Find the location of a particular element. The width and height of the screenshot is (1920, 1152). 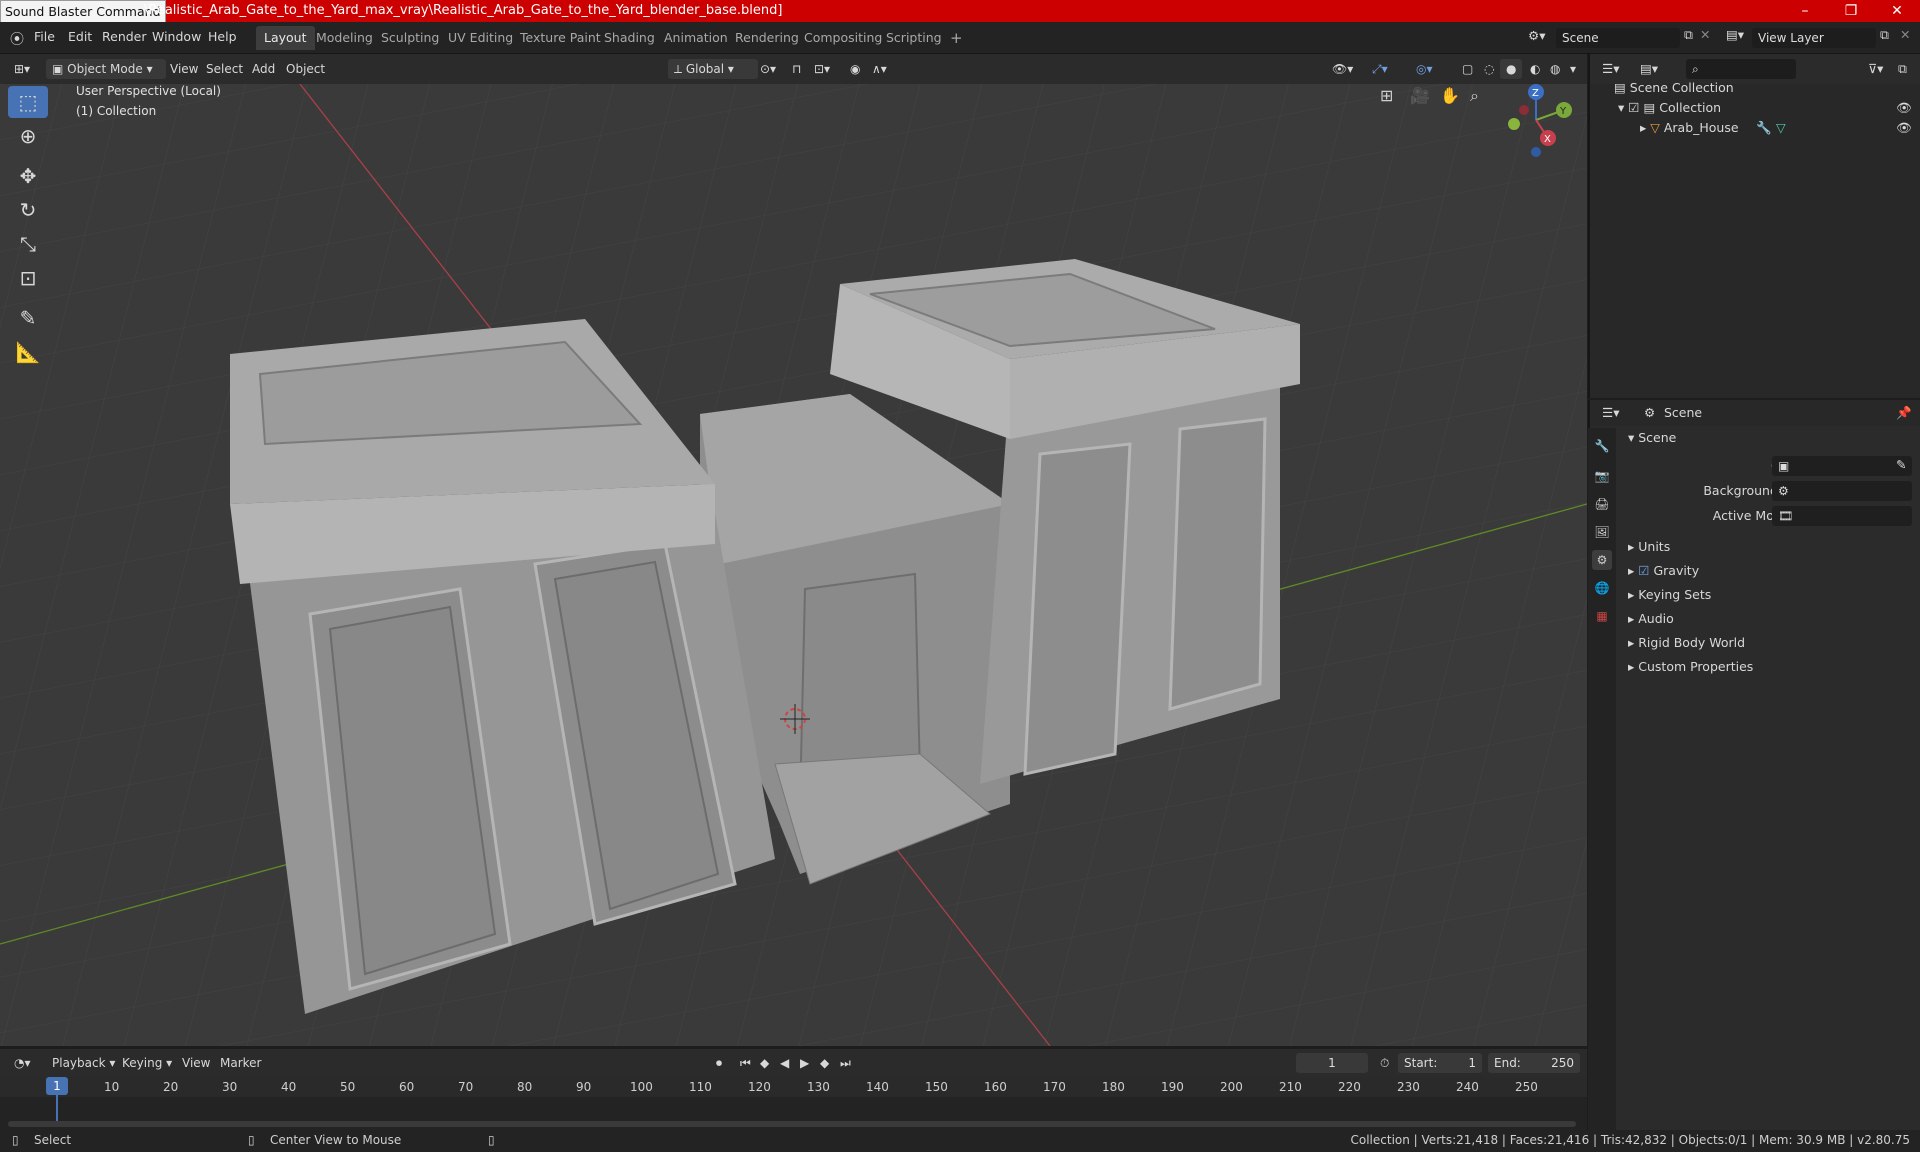

outliner-search-input: ⌕ is located at coordinates (1741, 69).